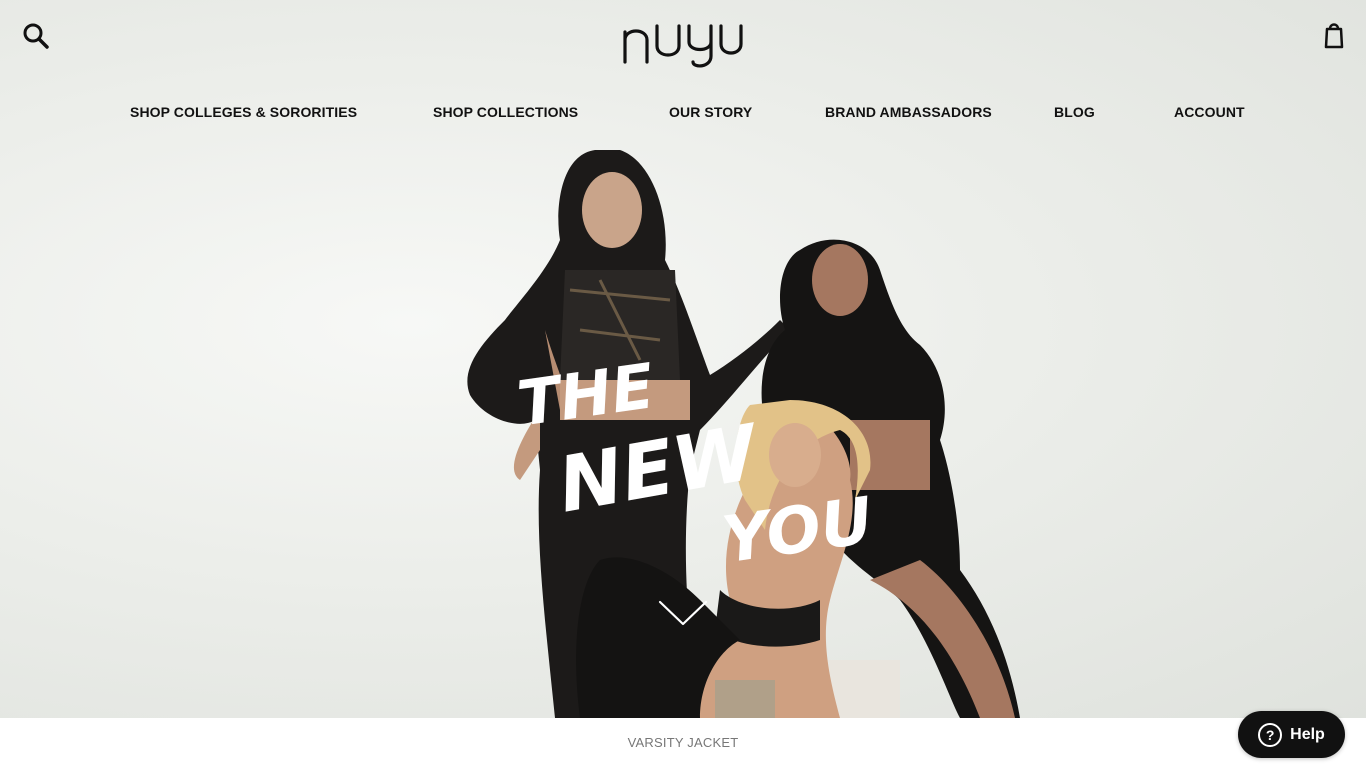 This screenshot has width=1366, height=768. Describe the element at coordinates (505, 112) in the screenshot. I see `nav-shop-collections: SHOP COLLECTIONS` at that location.